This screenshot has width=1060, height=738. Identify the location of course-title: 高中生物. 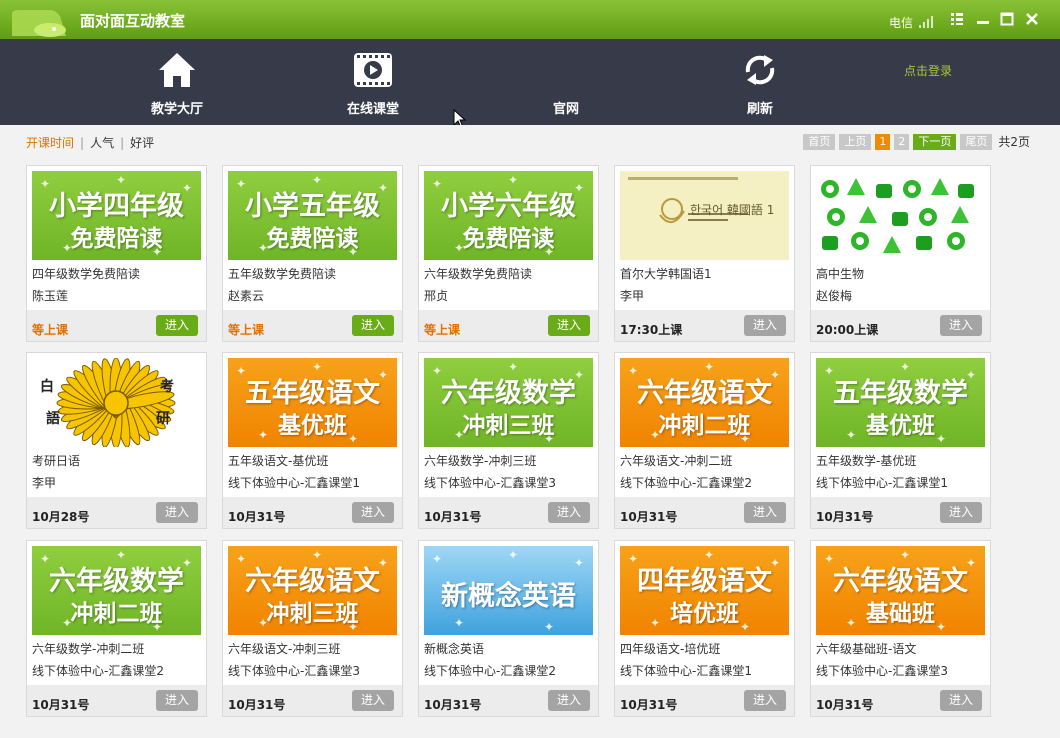
(840, 274).